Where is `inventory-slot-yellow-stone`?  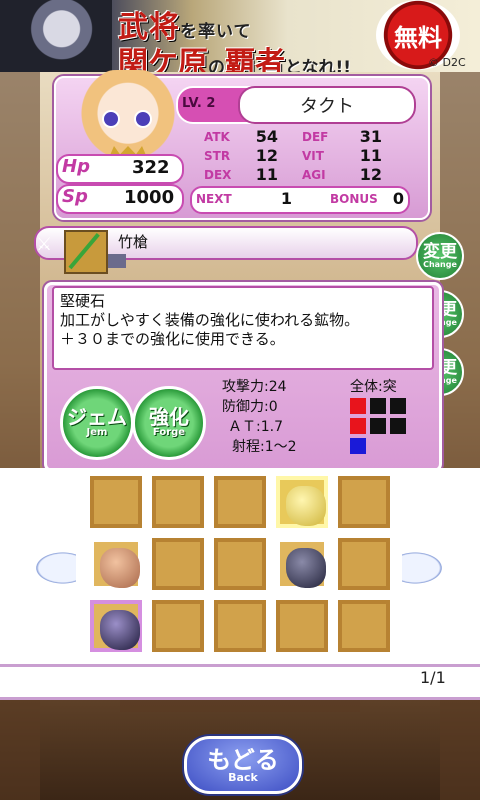 inventory-slot-yellow-stone is located at coordinates (302, 502).